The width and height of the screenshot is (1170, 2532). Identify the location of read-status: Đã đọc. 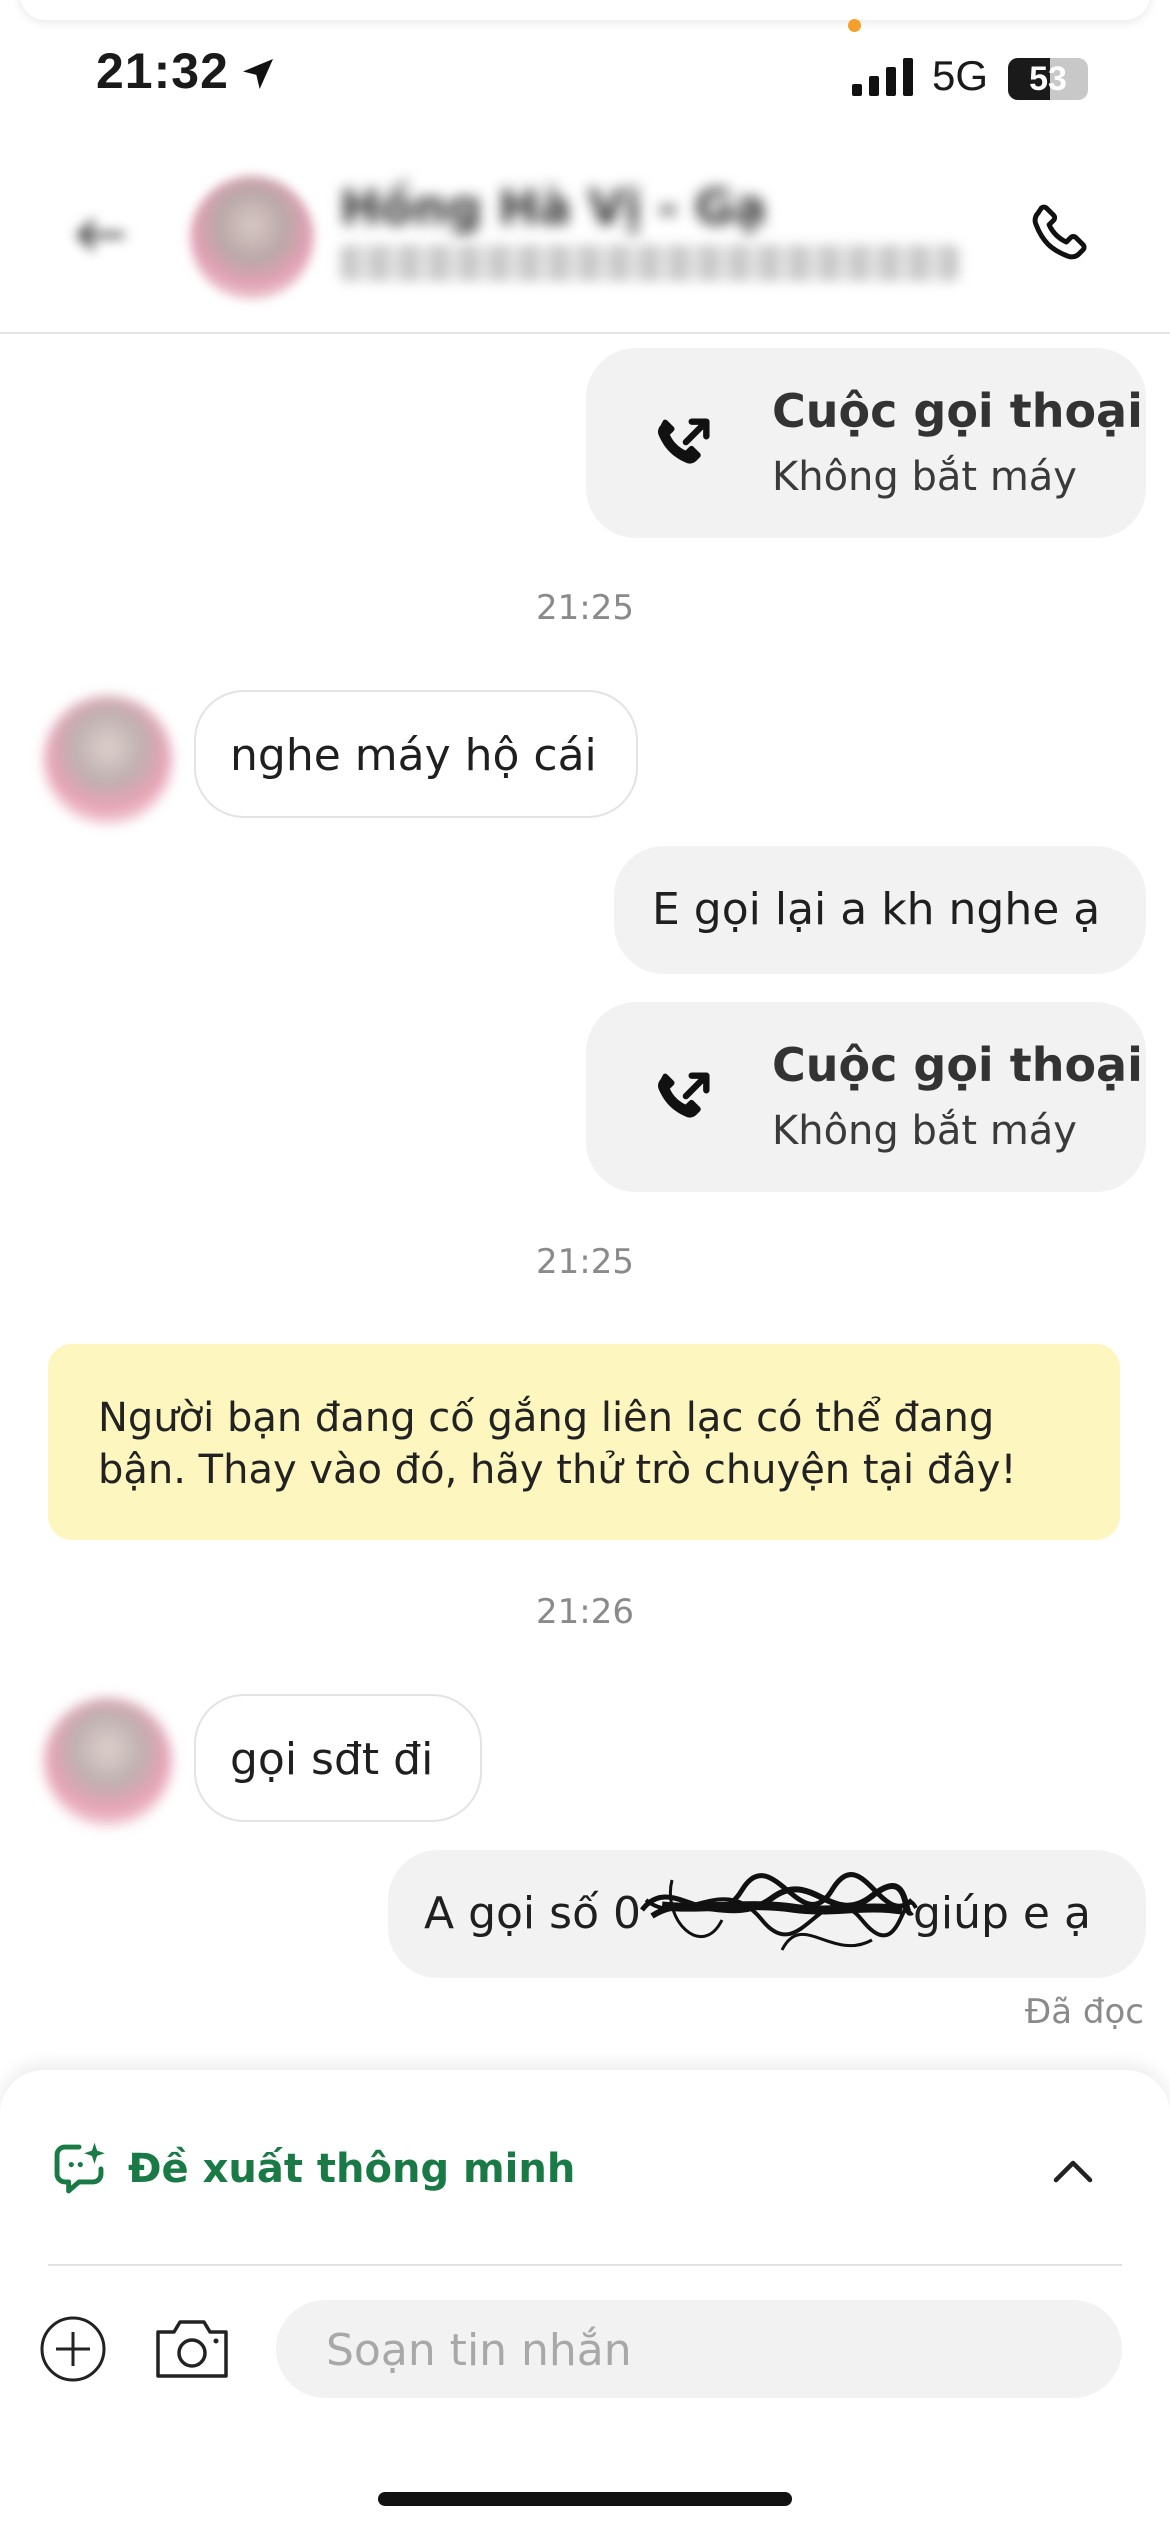
(1084, 2012).